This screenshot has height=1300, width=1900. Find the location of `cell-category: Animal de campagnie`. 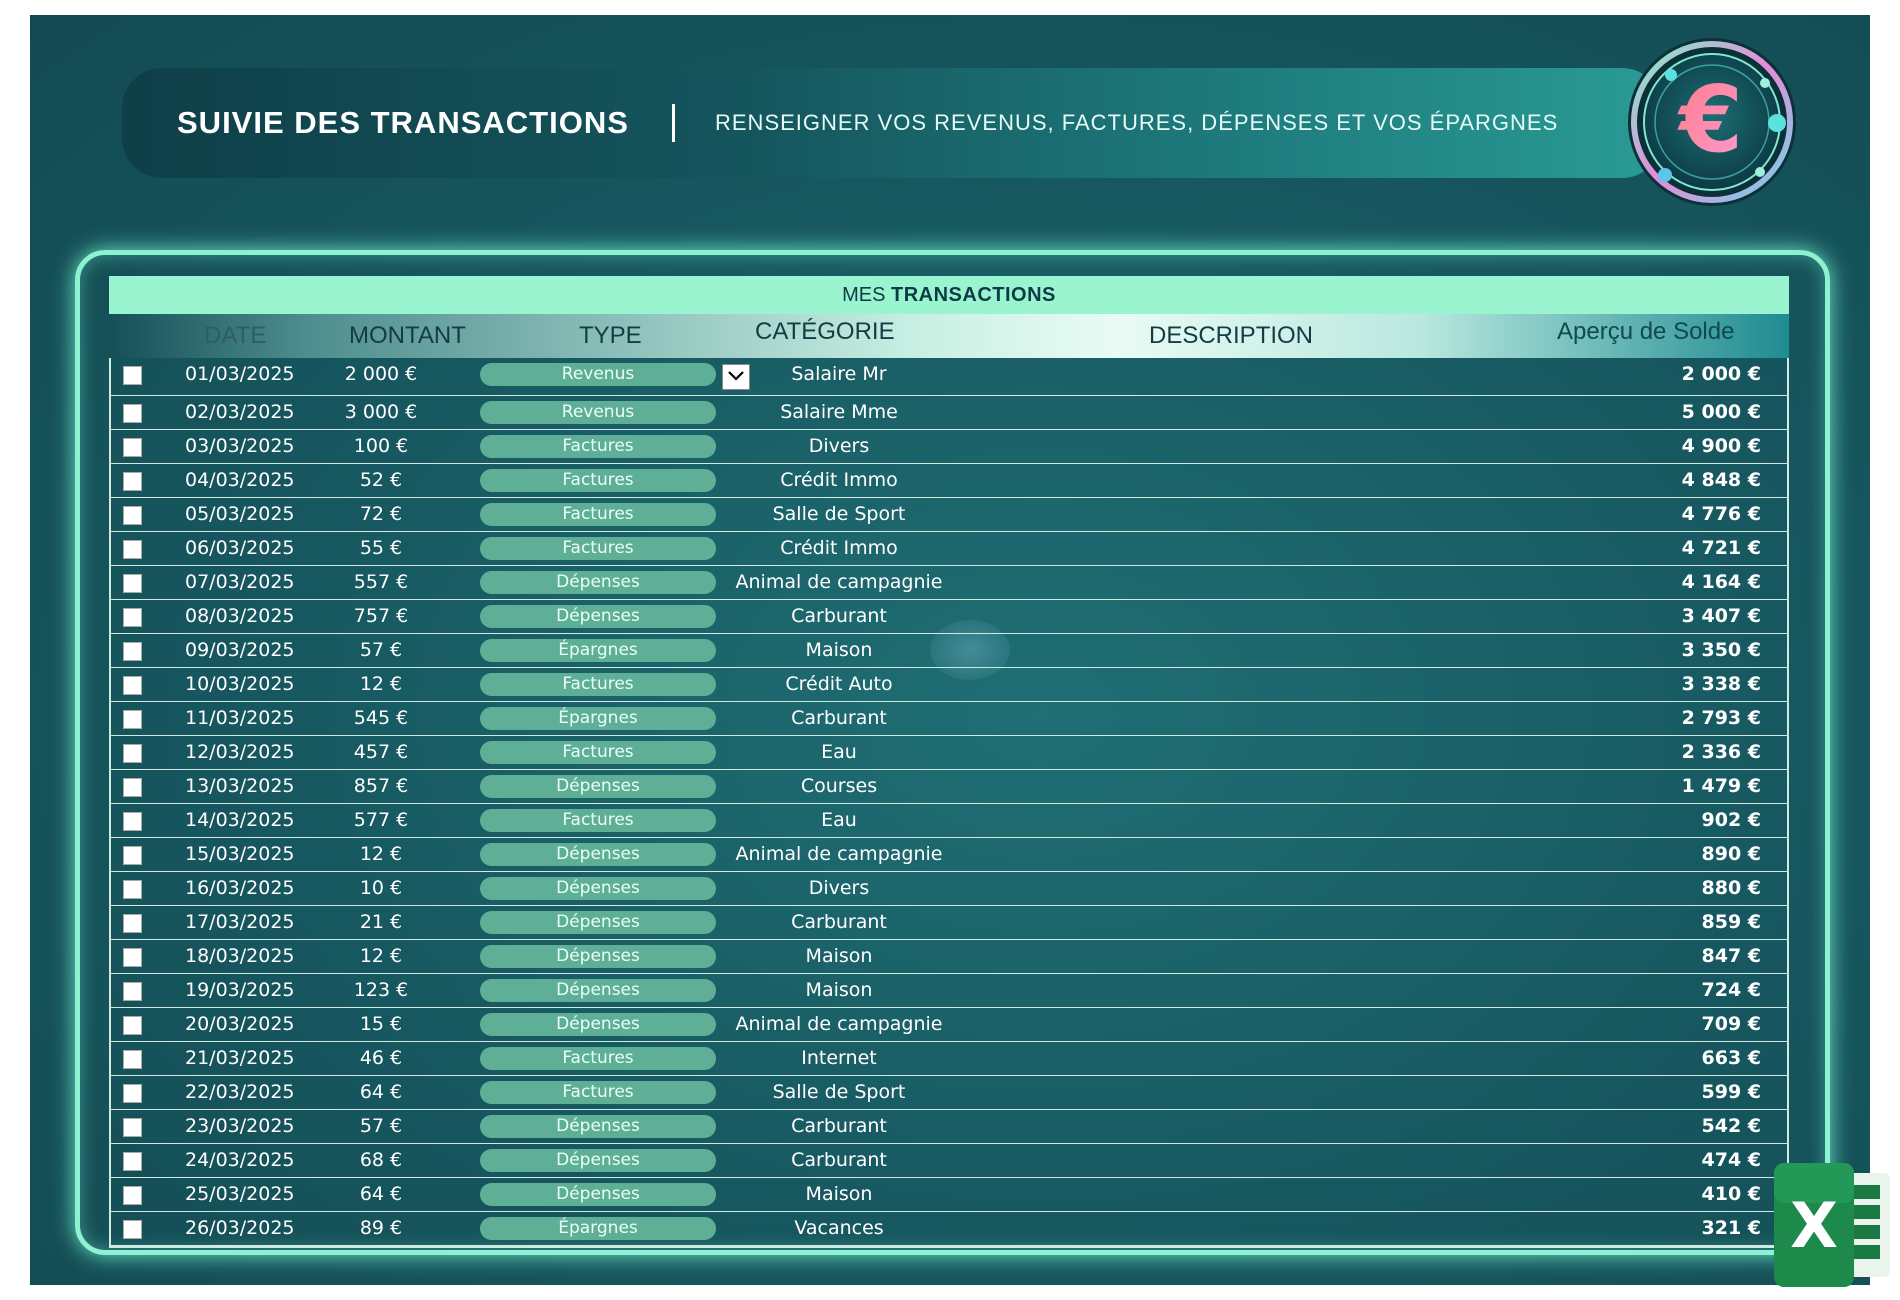

cell-category: Animal de campagnie is located at coordinates (839, 854).